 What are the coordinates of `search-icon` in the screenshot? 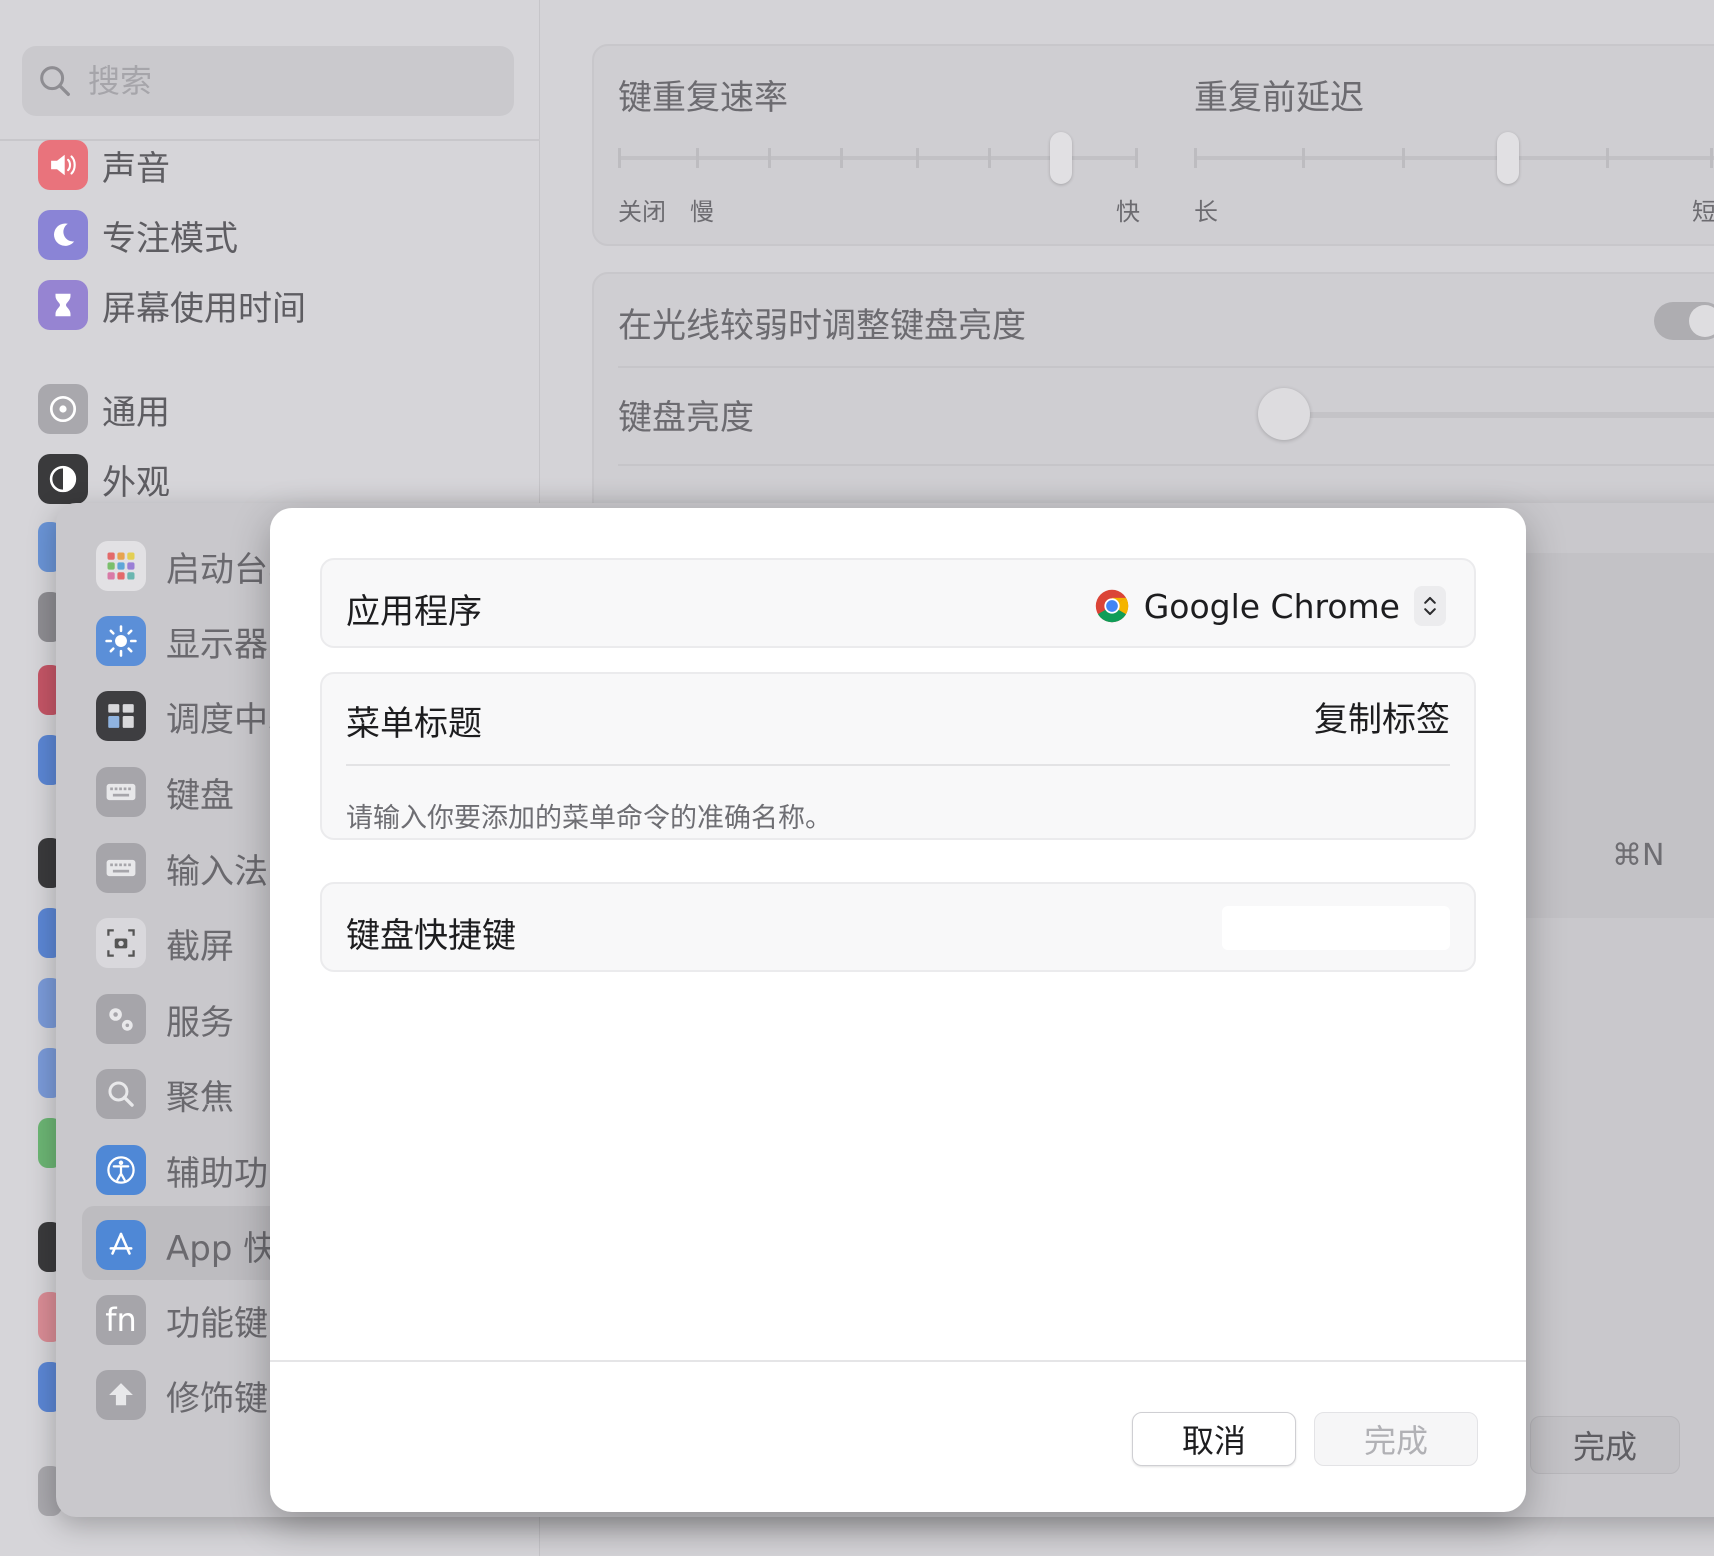 It's located at (55, 81).